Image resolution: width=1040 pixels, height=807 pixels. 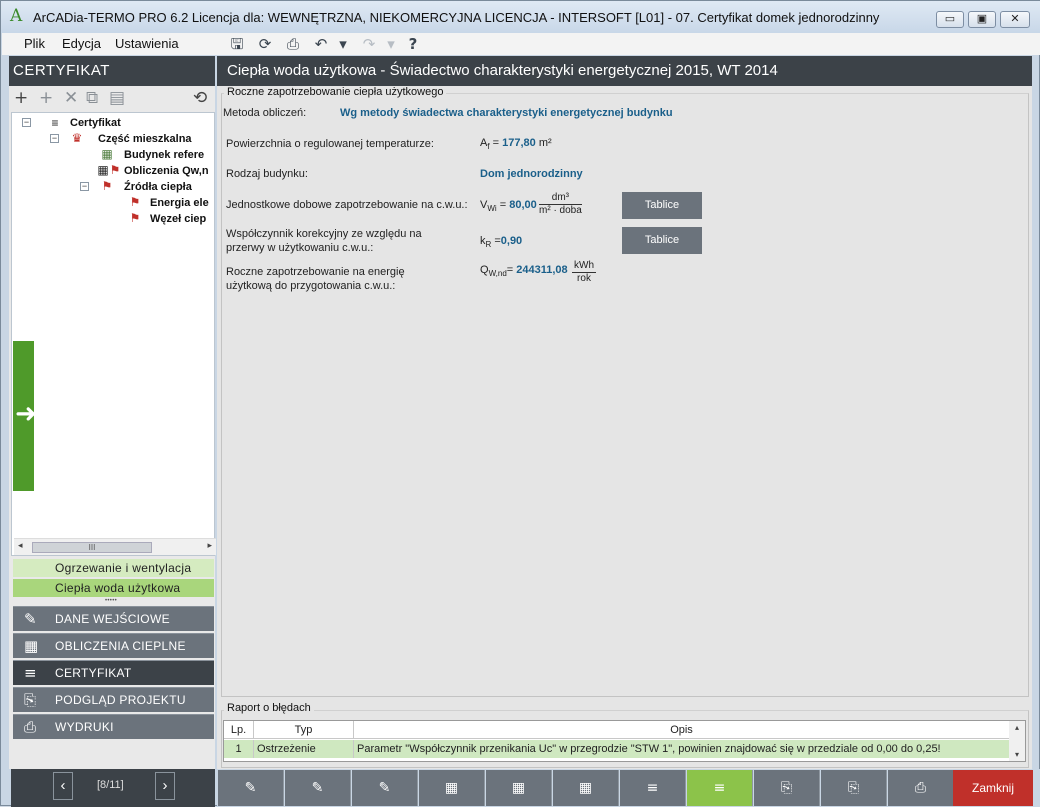 I want to click on redo-icon: ↷, so click(x=369, y=44).